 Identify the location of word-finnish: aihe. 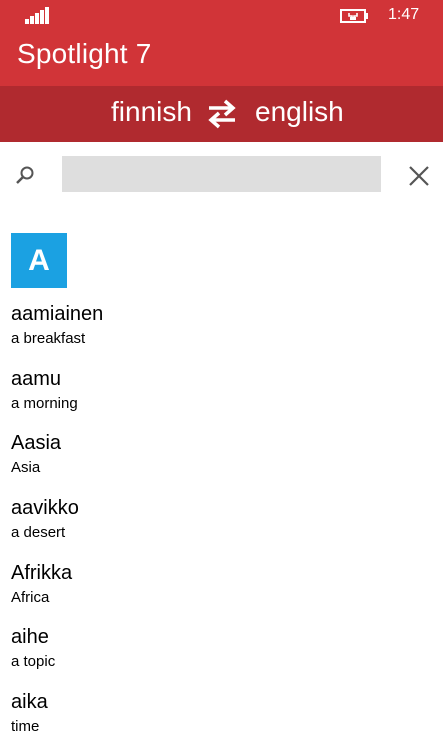
(30, 637).